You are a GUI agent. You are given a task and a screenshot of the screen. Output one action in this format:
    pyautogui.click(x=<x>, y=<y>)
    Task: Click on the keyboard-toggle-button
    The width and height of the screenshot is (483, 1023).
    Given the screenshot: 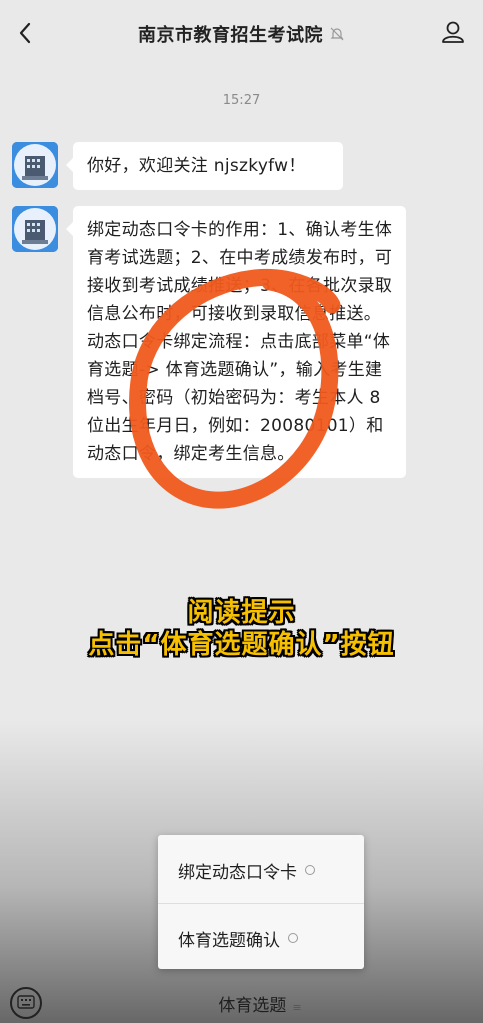 What is the action you would take?
    pyautogui.click(x=26, y=1003)
    